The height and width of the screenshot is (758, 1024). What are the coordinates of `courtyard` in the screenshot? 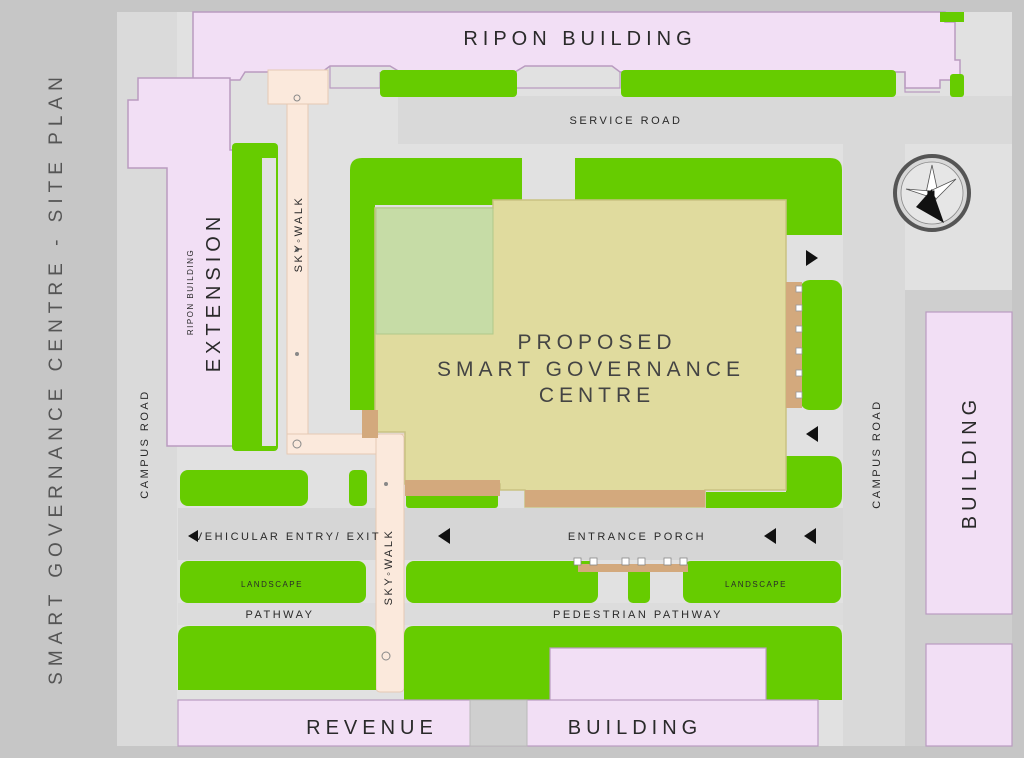 It's located at (434, 271).